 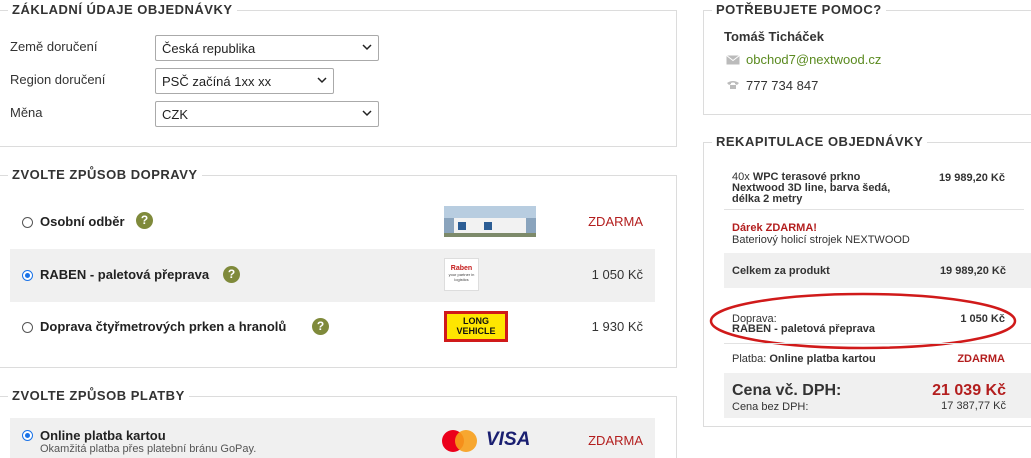 What do you see at coordinates (774, 36) in the screenshot?
I see `contact-name: Tomáš Ticháček` at bounding box center [774, 36].